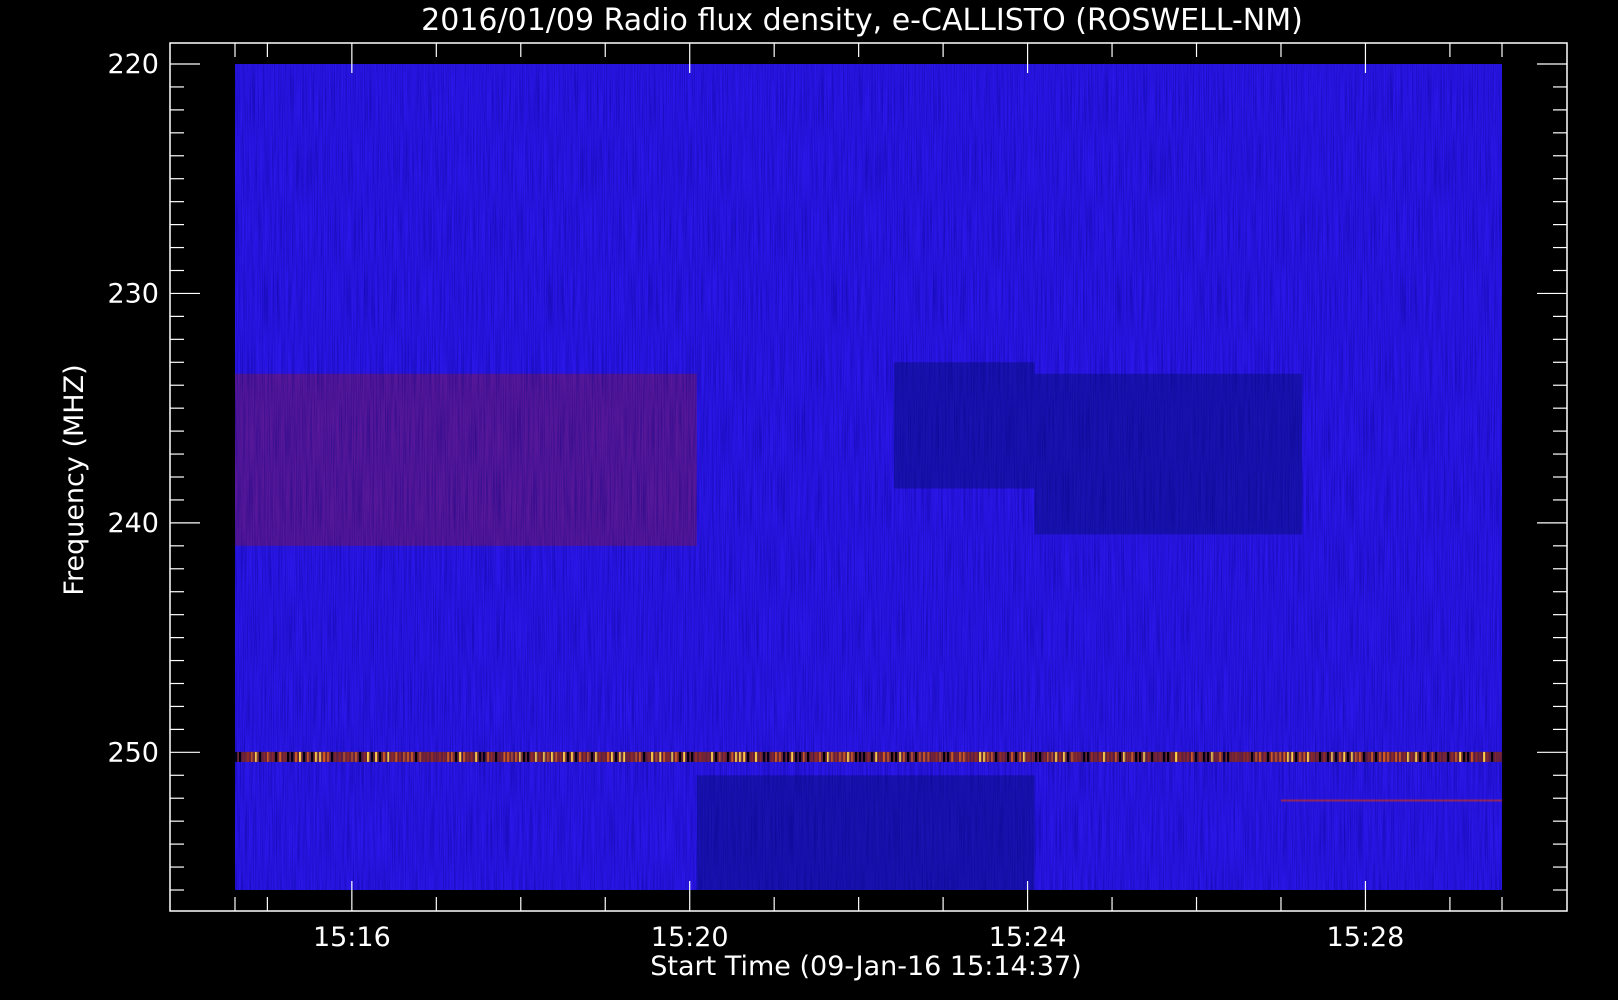 The height and width of the screenshot is (1000, 1618). I want to click on y-axis-title: Frequency (MHZ), so click(74, 479).